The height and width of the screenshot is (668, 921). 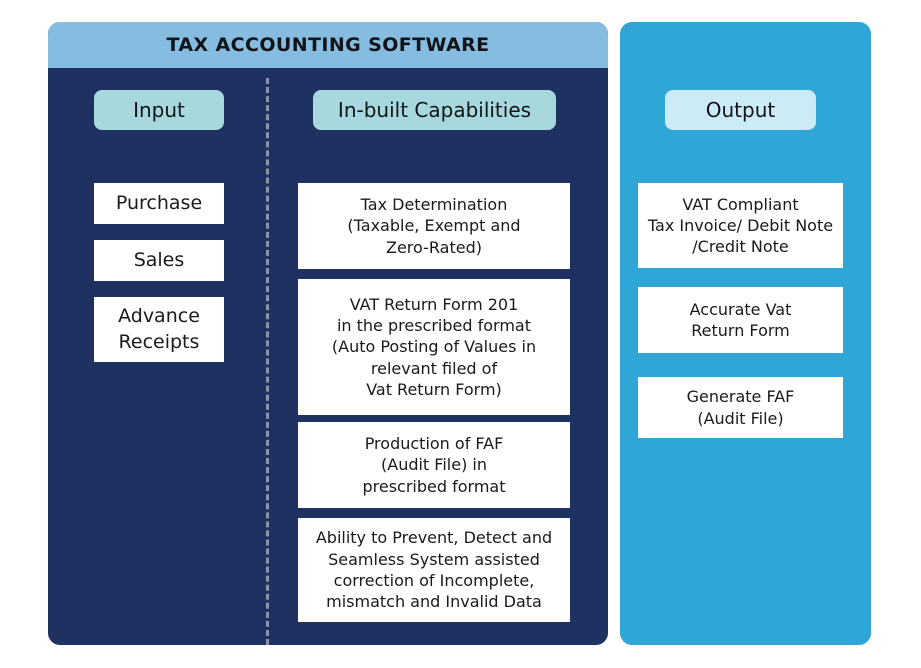 What do you see at coordinates (159, 203) in the screenshot?
I see `input-item-purchase: Purchase` at bounding box center [159, 203].